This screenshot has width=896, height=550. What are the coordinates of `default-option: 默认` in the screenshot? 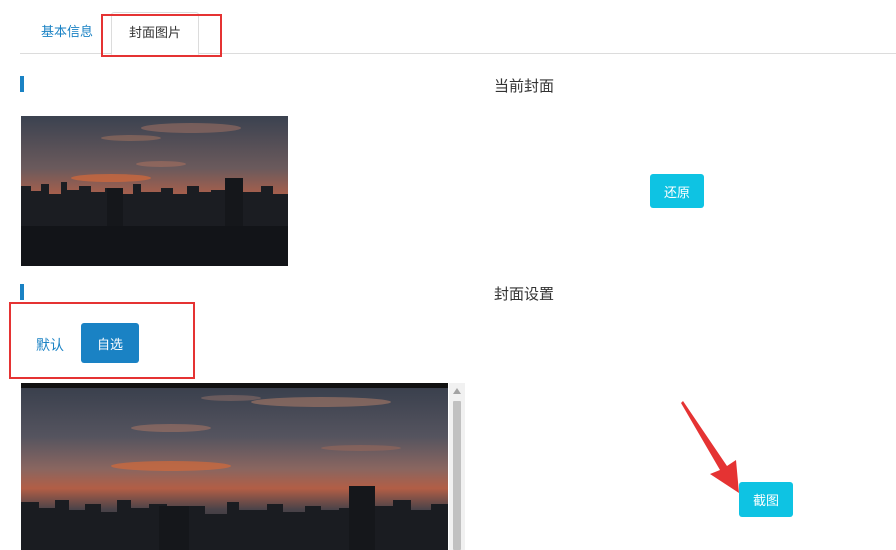 It's located at (50, 345).